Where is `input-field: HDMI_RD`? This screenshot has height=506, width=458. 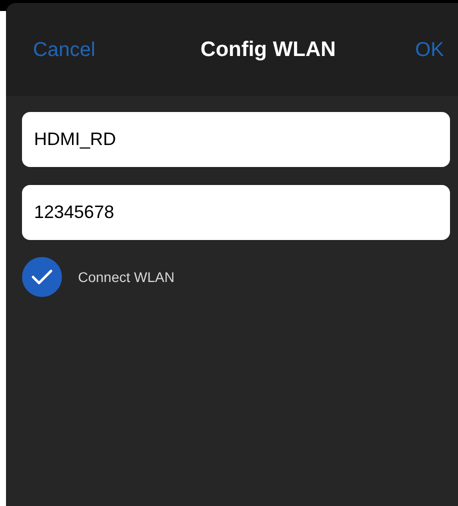 input-field: HDMI_RD is located at coordinates (236, 139).